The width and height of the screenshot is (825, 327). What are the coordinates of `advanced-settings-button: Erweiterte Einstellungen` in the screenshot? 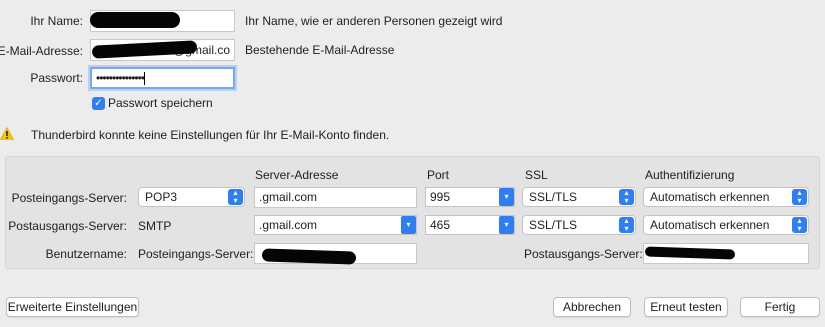 It's located at (72, 307).